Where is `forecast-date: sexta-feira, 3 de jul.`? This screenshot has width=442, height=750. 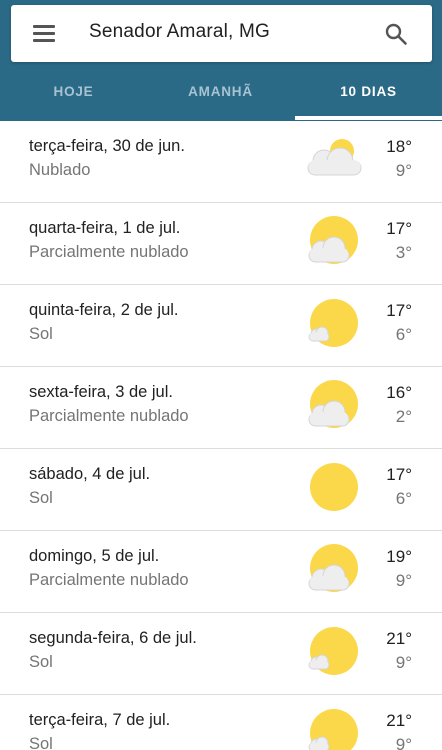
forecast-date: sexta-feira, 3 de jul. is located at coordinates (101, 392).